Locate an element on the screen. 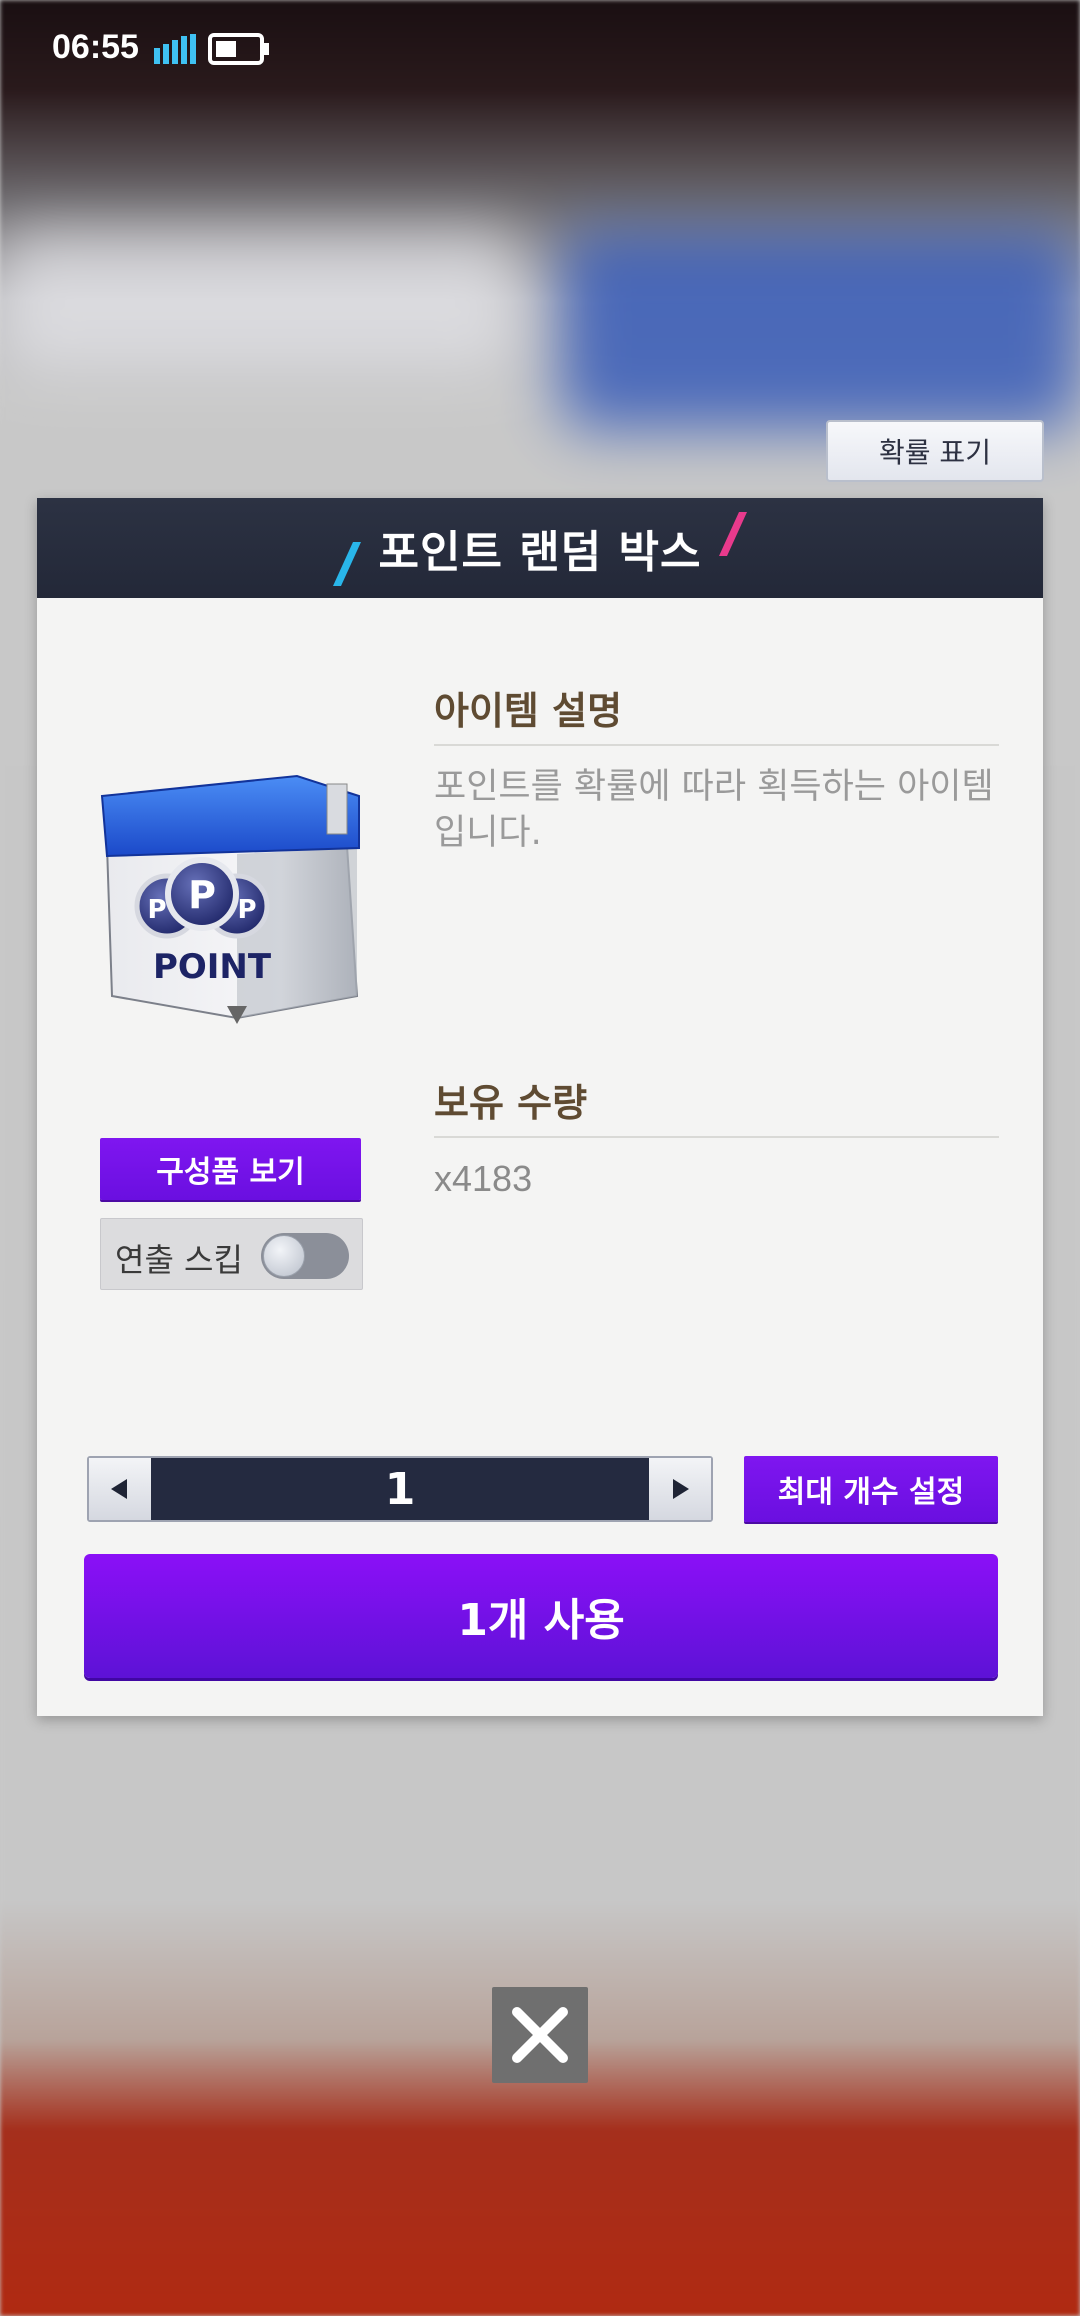 The height and width of the screenshot is (2316, 1080). description-divider is located at coordinates (716, 745).